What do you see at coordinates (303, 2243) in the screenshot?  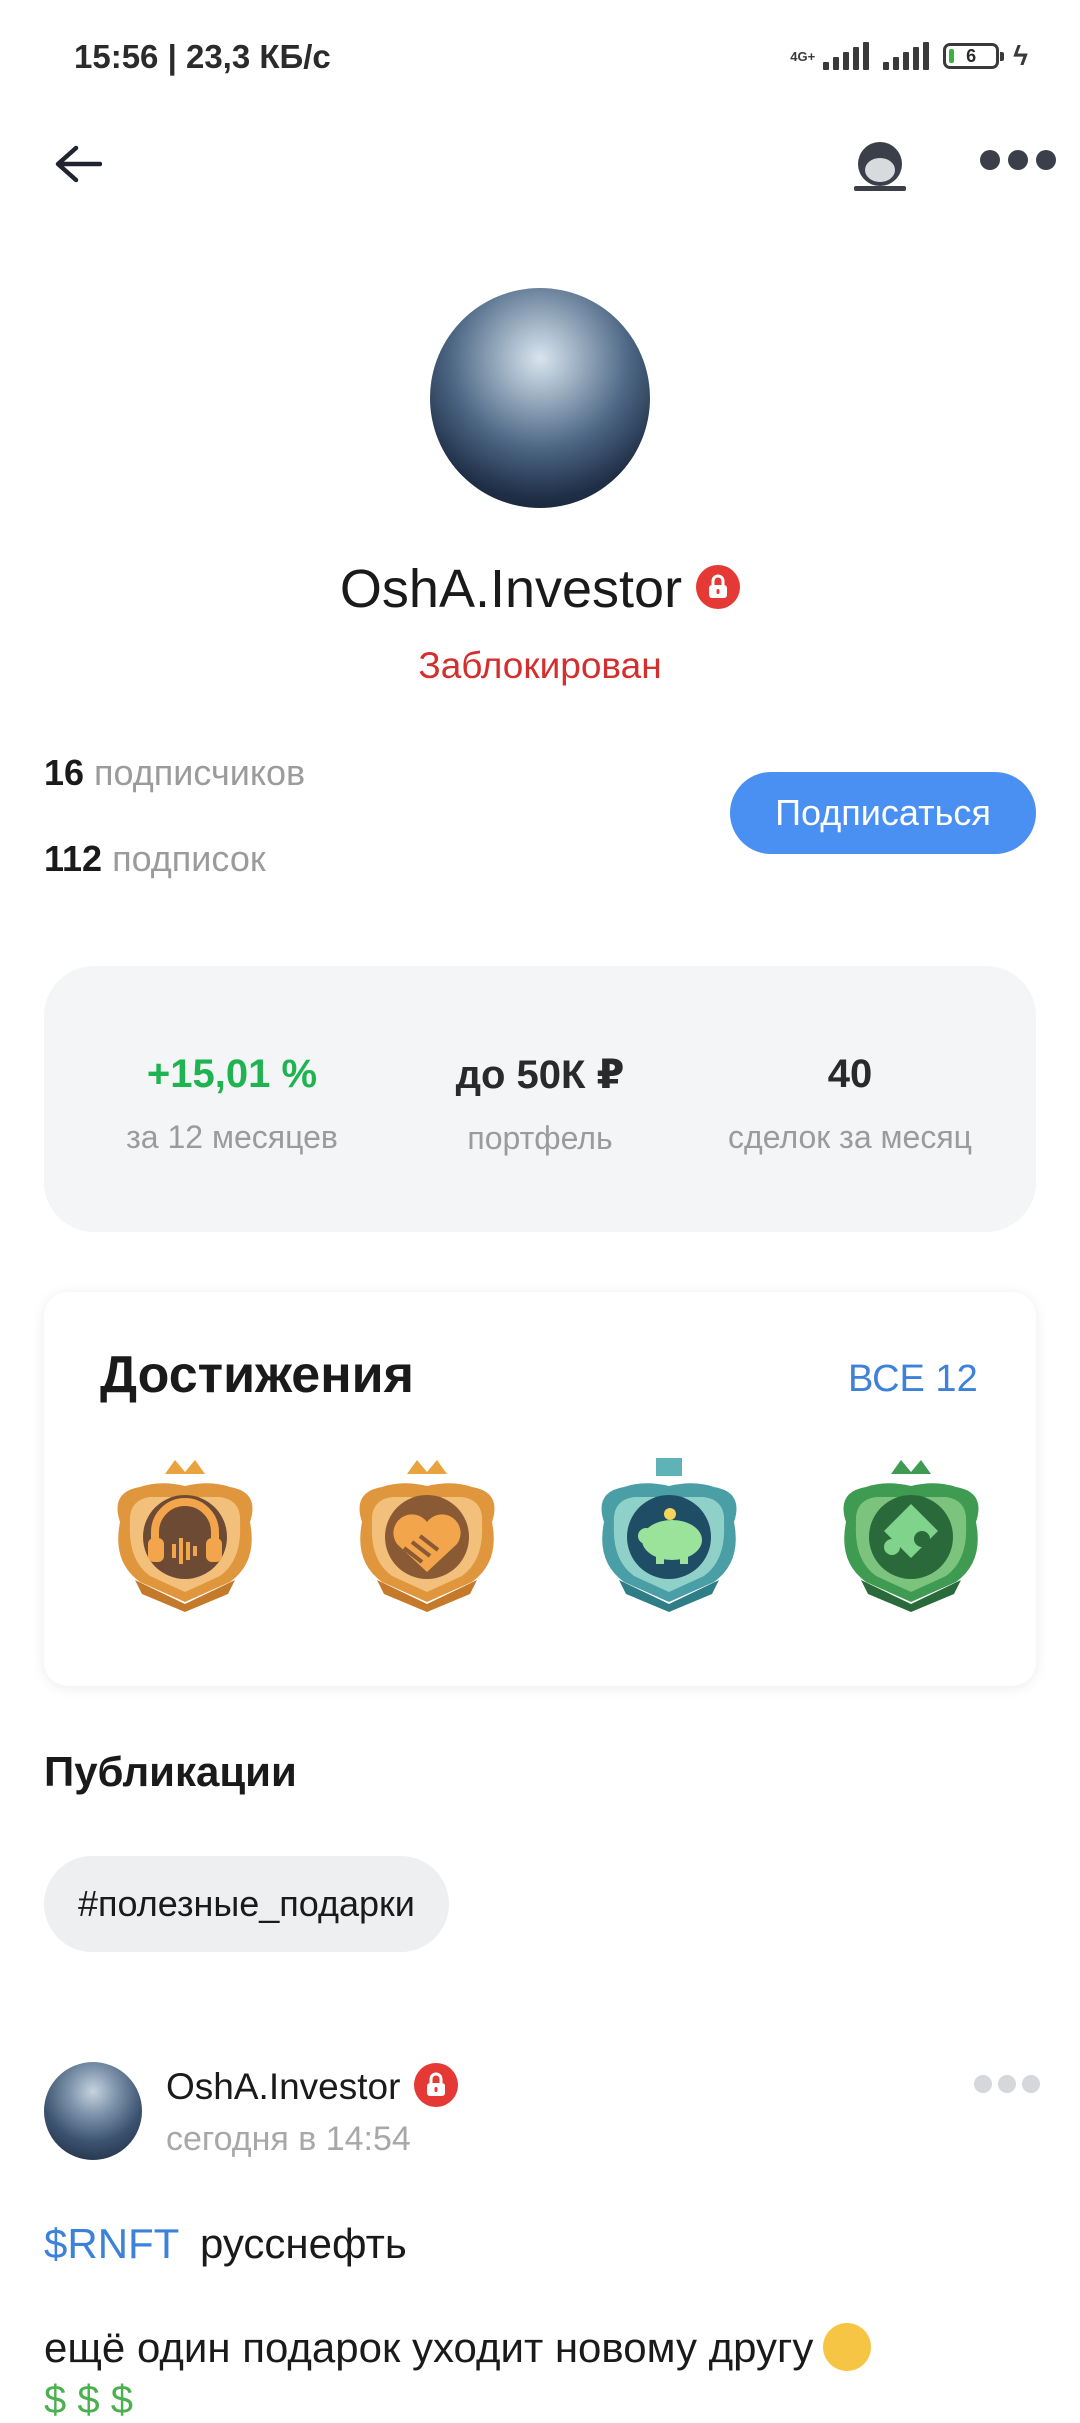 I see `company-name: русснефть` at bounding box center [303, 2243].